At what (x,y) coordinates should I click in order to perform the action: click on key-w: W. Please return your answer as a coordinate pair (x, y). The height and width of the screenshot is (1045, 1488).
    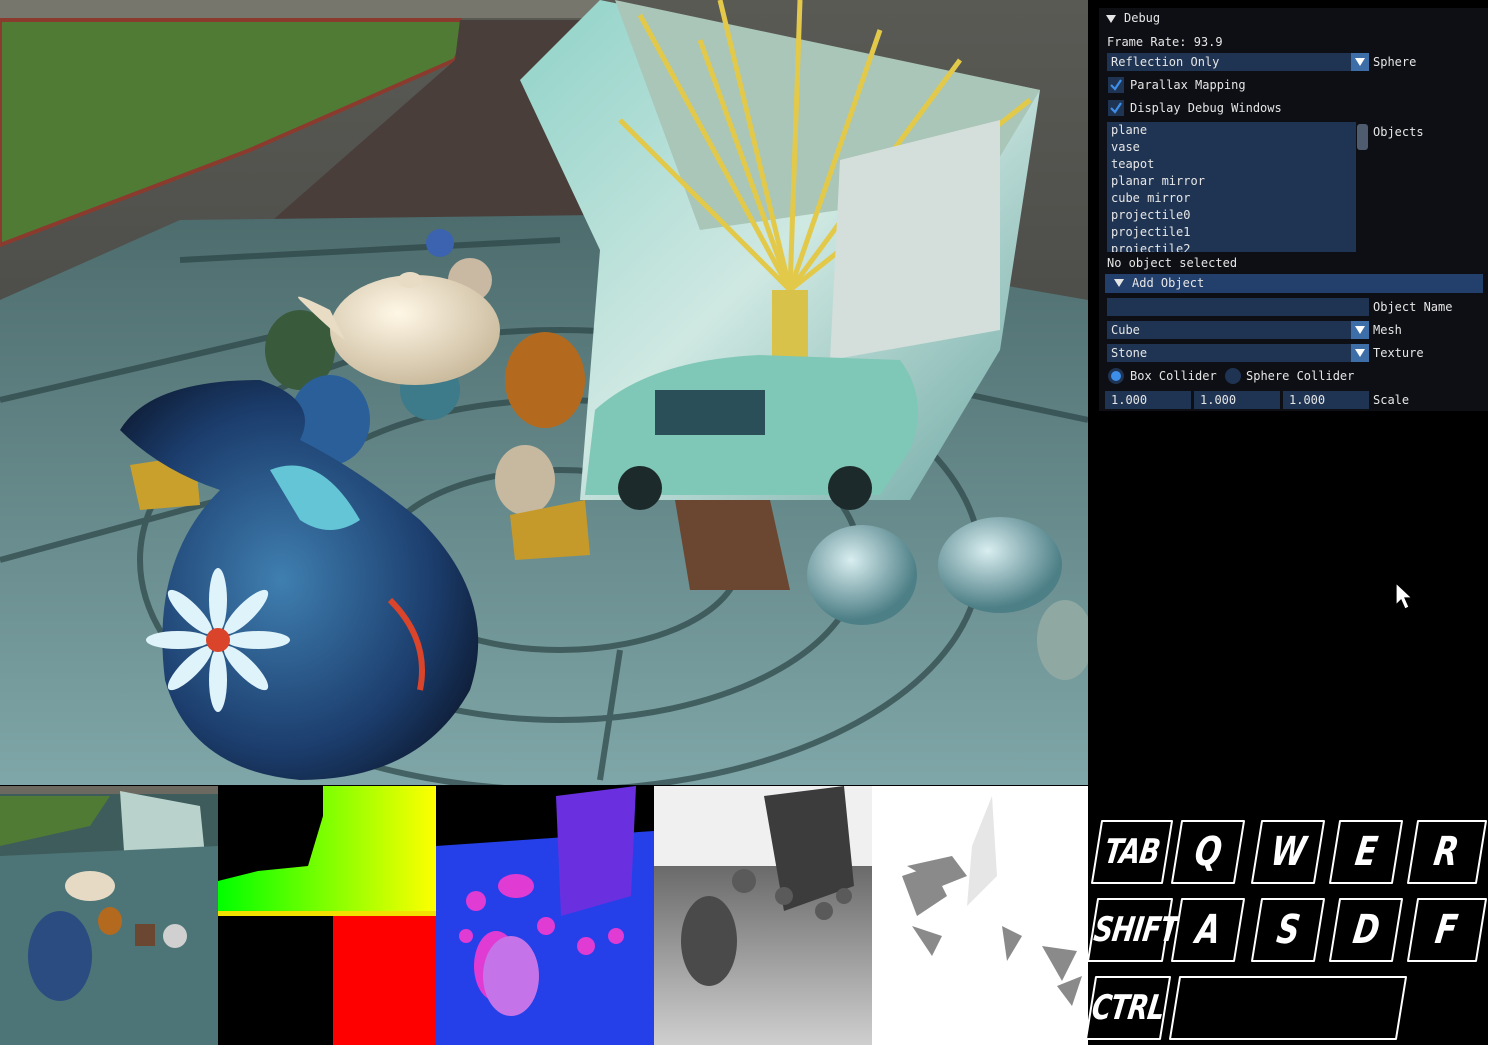
    Looking at the image, I should click on (1288, 852).